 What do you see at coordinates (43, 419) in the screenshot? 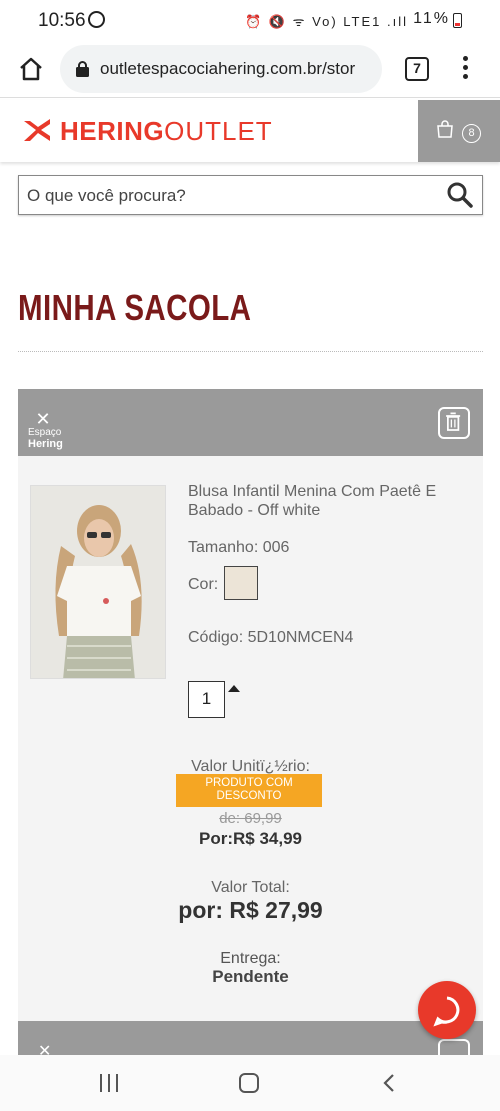
I see `brand-mark-icon: ✕` at bounding box center [43, 419].